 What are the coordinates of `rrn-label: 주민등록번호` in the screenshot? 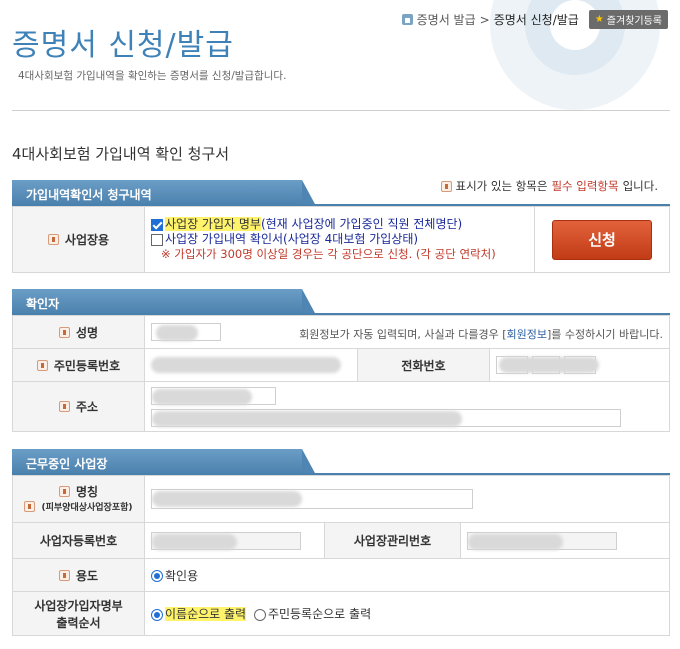 It's located at (87, 365).